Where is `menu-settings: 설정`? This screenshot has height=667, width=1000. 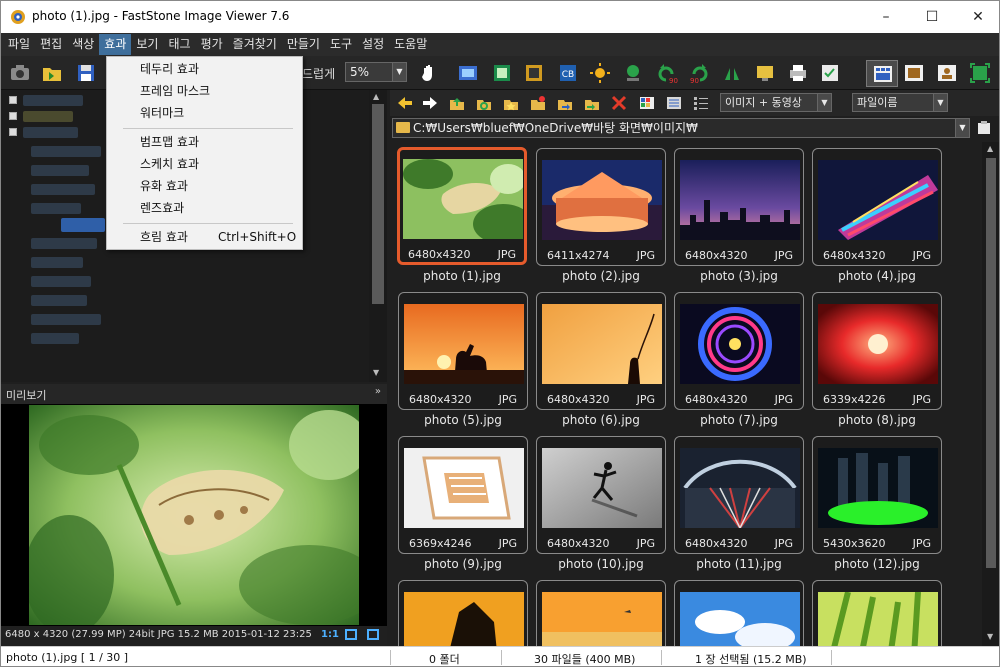 menu-settings: 설정 is located at coordinates (373, 44).